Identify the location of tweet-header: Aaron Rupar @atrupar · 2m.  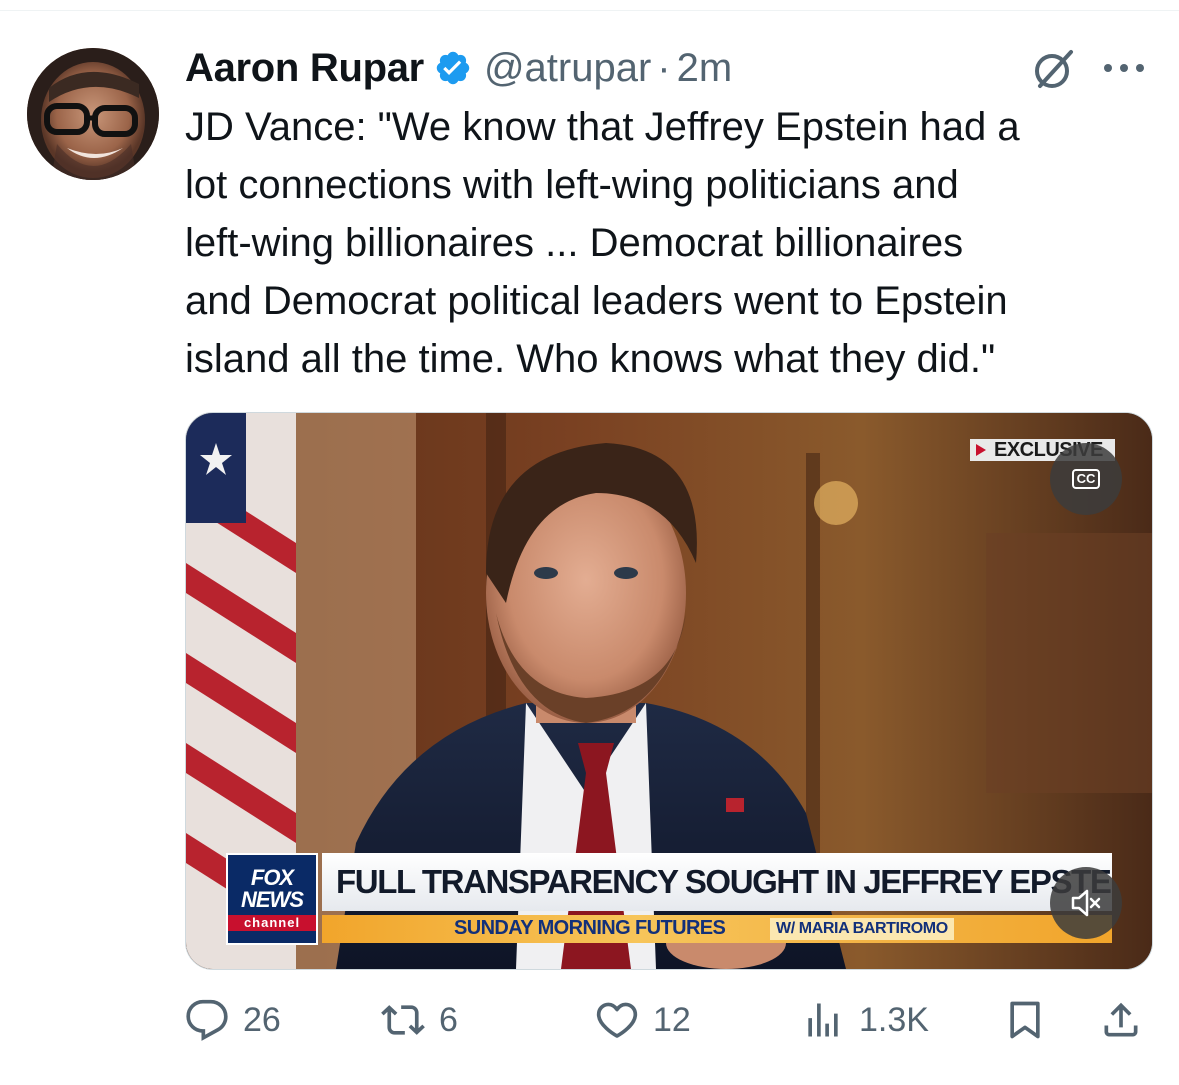
(667, 68).